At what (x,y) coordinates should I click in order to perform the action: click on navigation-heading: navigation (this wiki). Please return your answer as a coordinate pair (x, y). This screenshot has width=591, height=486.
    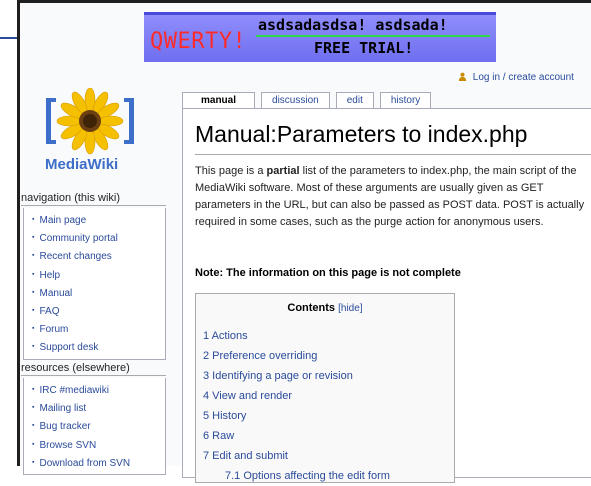
    Looking at the image, I should click on (93, 199).